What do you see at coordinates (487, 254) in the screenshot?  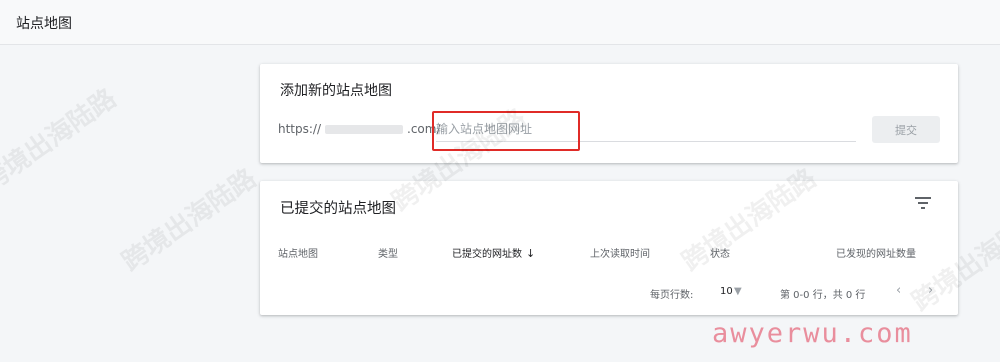 I see `column-header-submitted-urls-label: 已提交的网址数` at bounding box center [487, 254].